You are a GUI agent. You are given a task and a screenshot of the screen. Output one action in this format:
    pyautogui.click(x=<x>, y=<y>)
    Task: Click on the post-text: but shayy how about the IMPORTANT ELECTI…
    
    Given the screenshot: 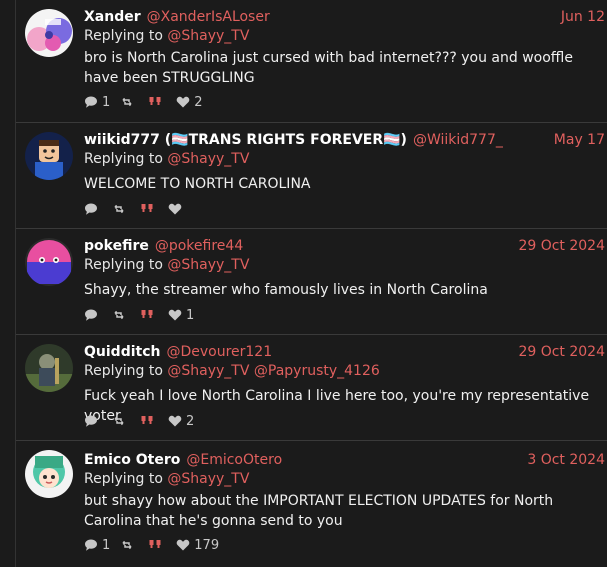 What is the action you would take?
    pyautogui.click(x=319, y=511)
    